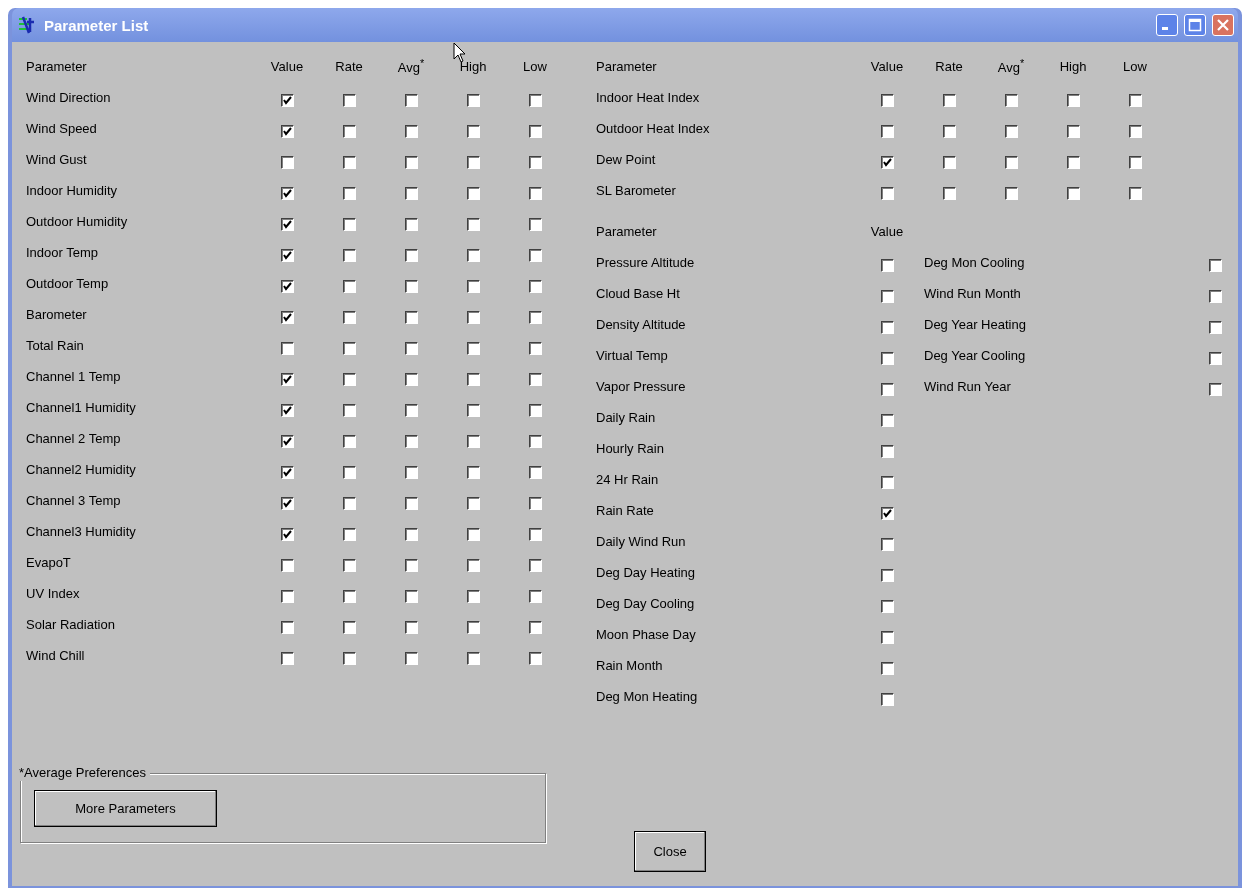  Describe the element at coordinates (1223, 25) in the screenshot. I see `window-close-button` at that location.